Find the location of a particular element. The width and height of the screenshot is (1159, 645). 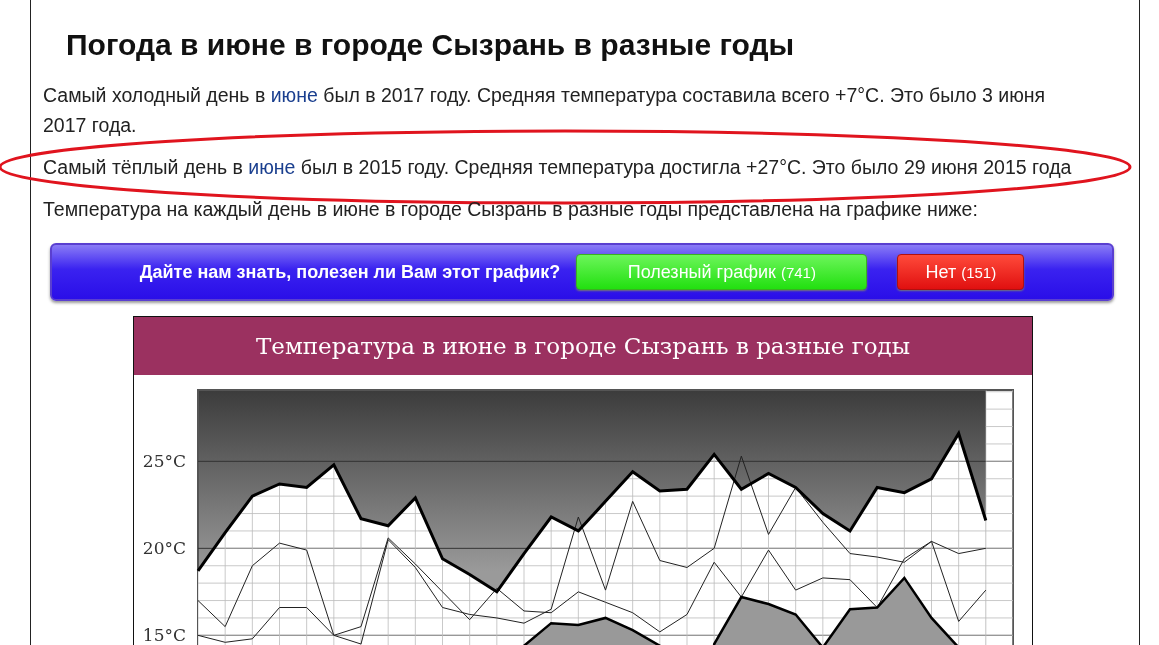

y-tick-label: 25°C is located at coordinates (164, 461).